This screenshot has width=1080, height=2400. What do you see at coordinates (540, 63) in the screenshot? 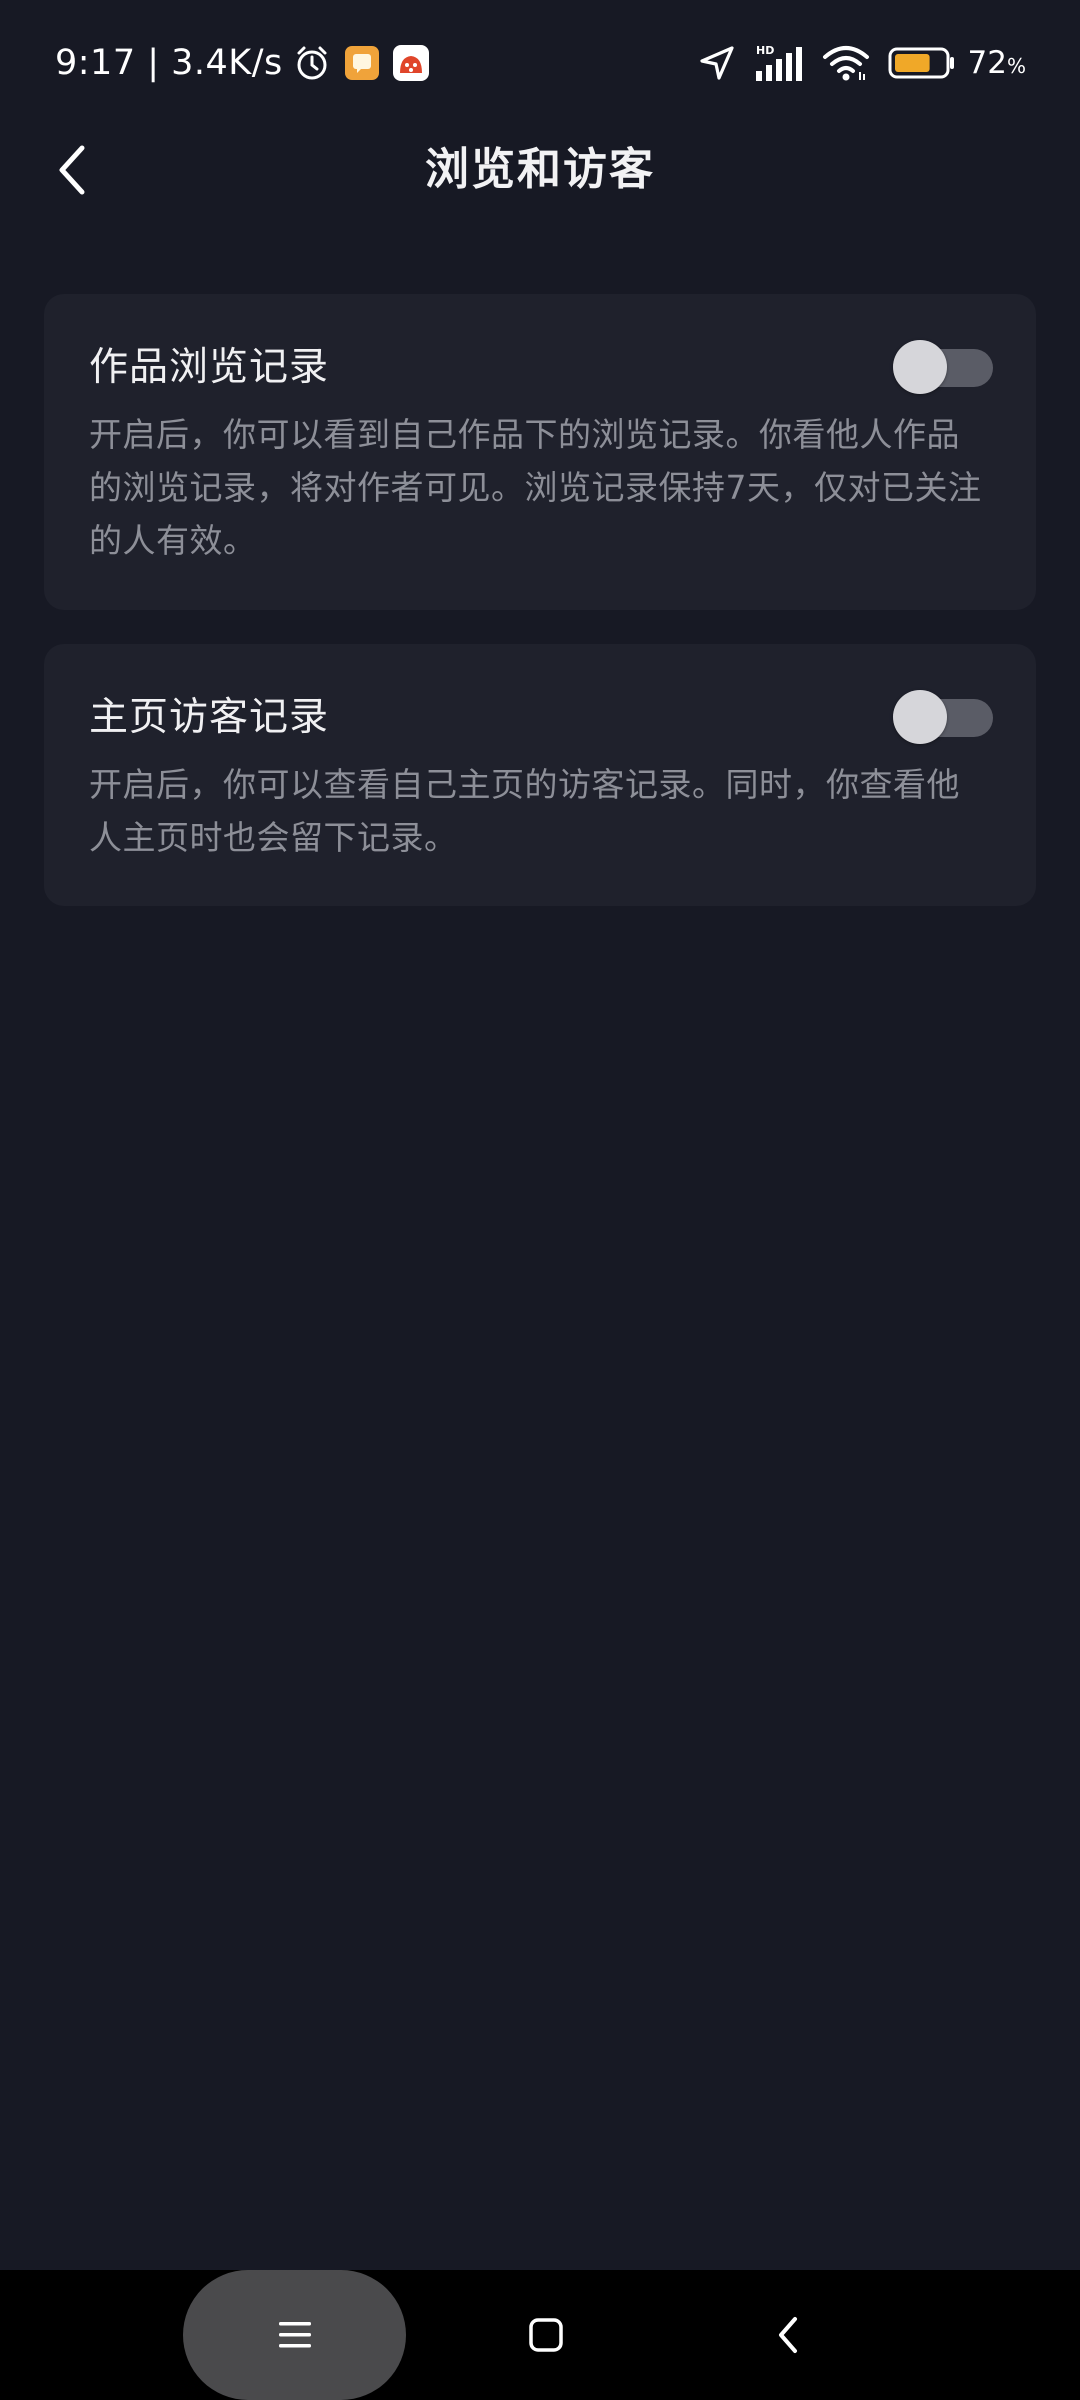
I see `status-bar: 9:17 | 3.4K/s HD 72%` at bounding box center [540, 63].